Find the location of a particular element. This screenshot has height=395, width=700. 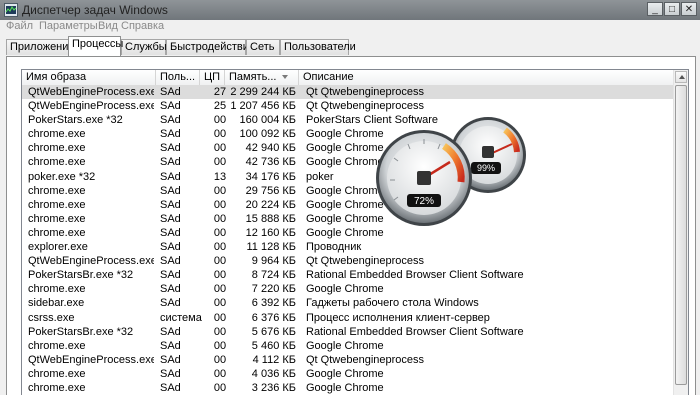

tab-processes: Процессы is located at coordinates (95, 46).